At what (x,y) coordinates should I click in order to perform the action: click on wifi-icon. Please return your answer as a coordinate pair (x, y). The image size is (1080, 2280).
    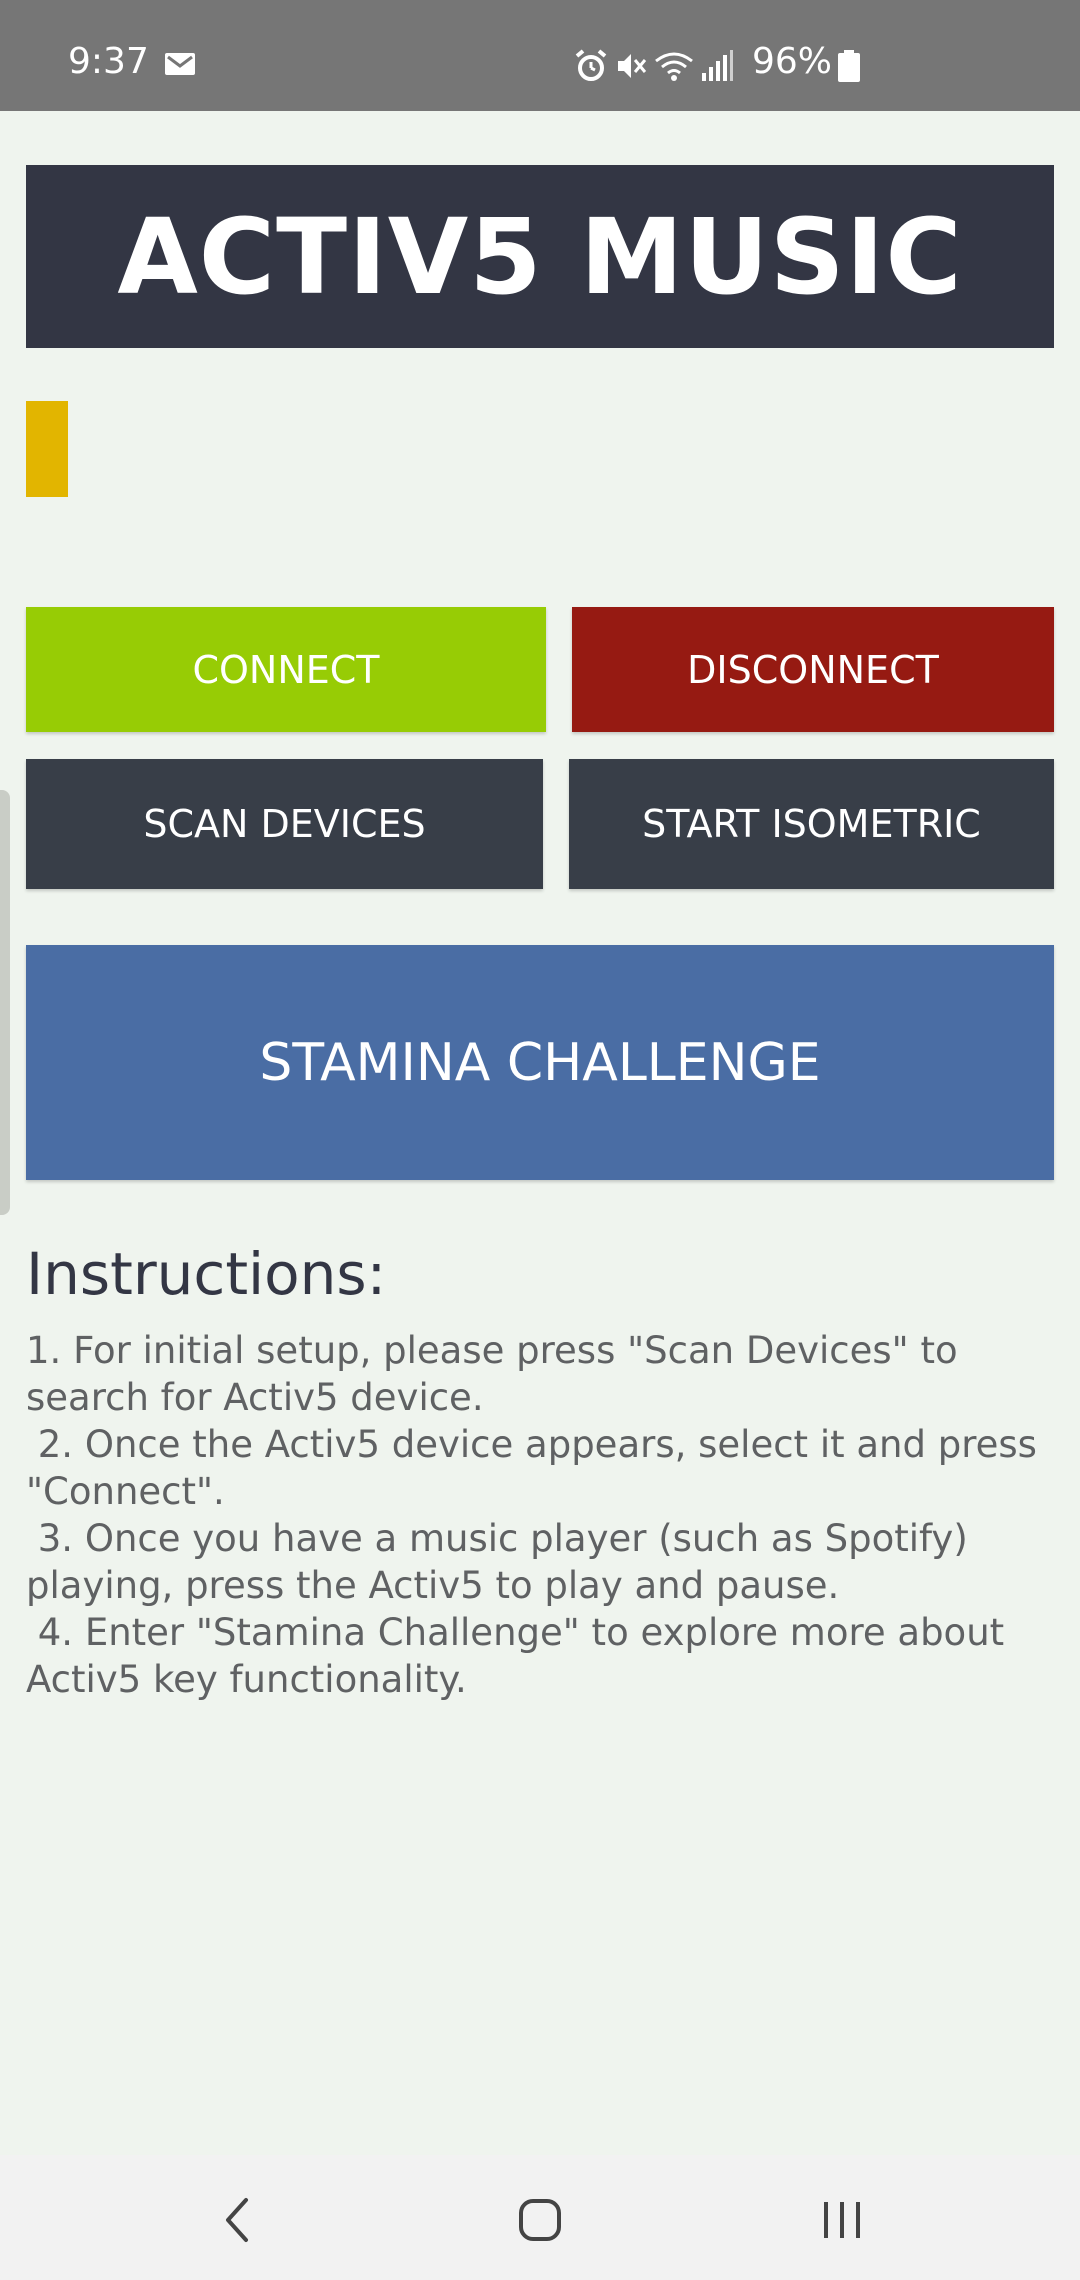
    Looking at the image, I should click on (674, 66).